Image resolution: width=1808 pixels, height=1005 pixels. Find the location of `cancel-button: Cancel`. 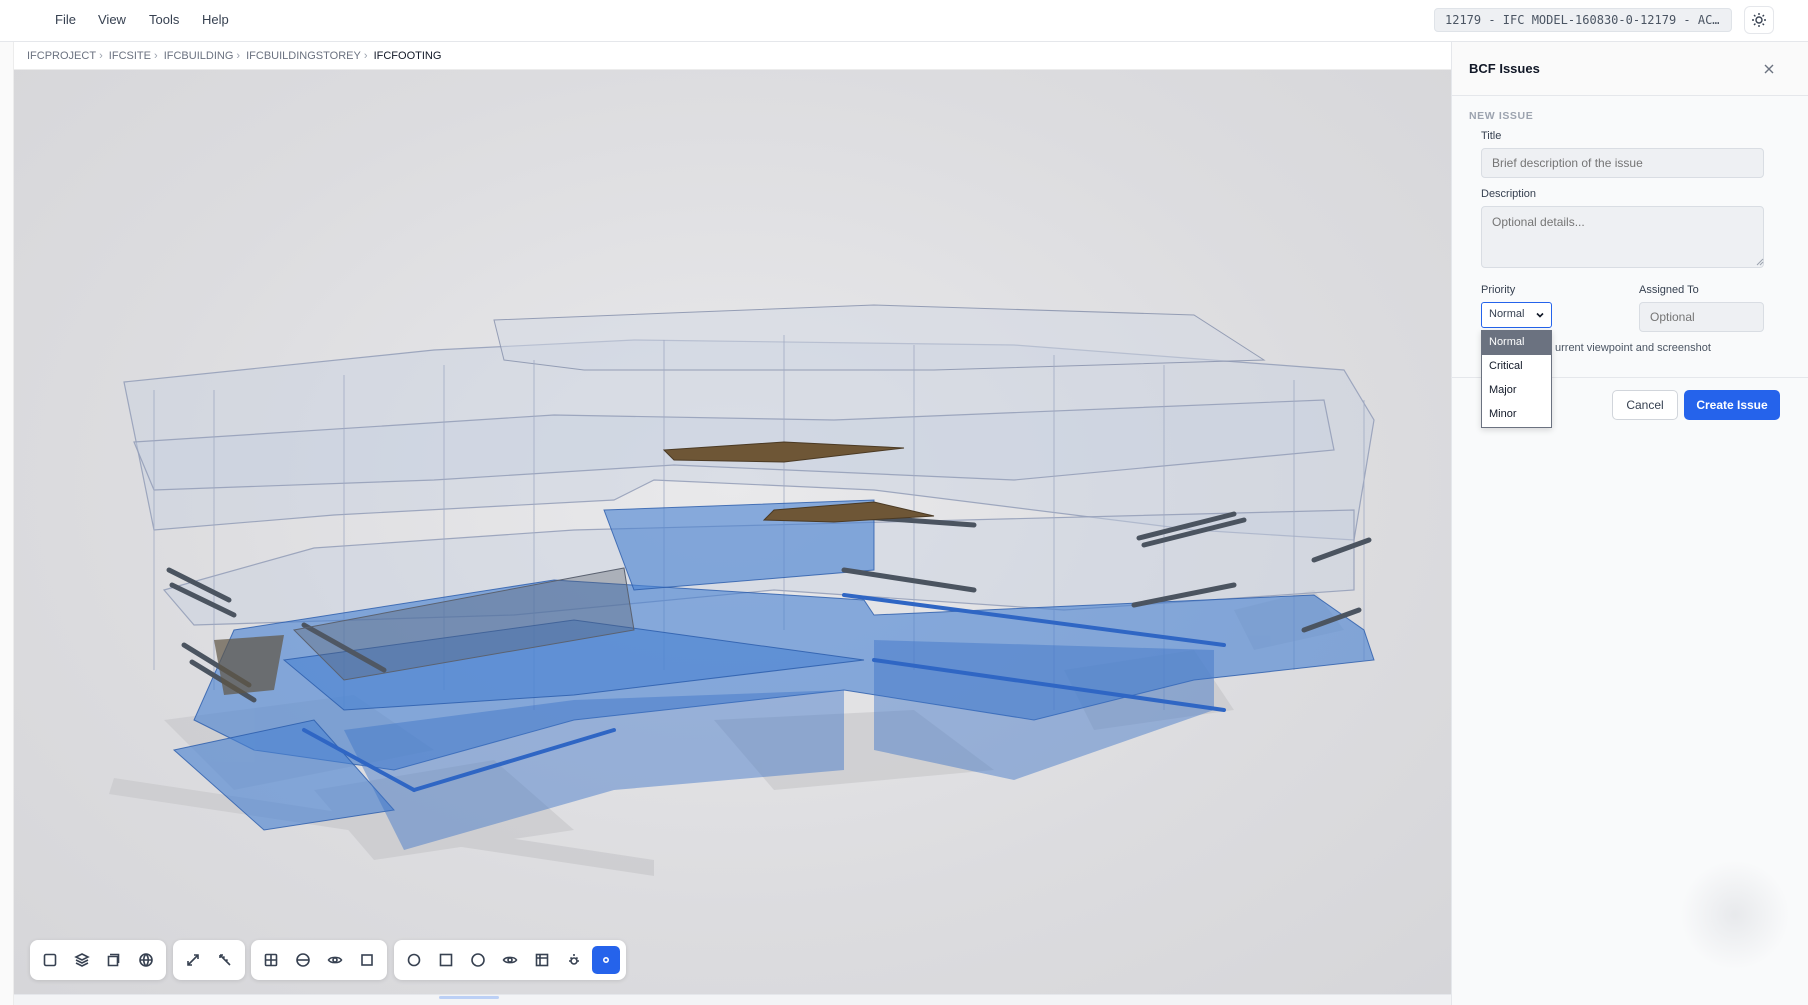

cancel-button: Cancel is located at coordinates (1645, 405).